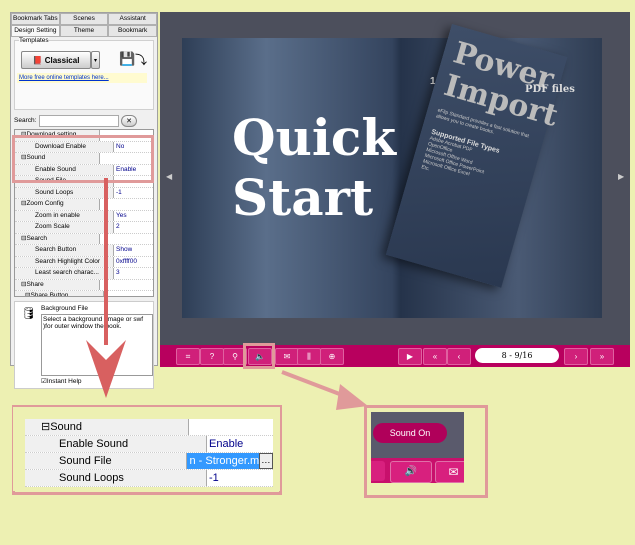  Describe the element at coordinates (449, 472) in the screenshot. I see `email-button-zoomed: ✉` at that location.